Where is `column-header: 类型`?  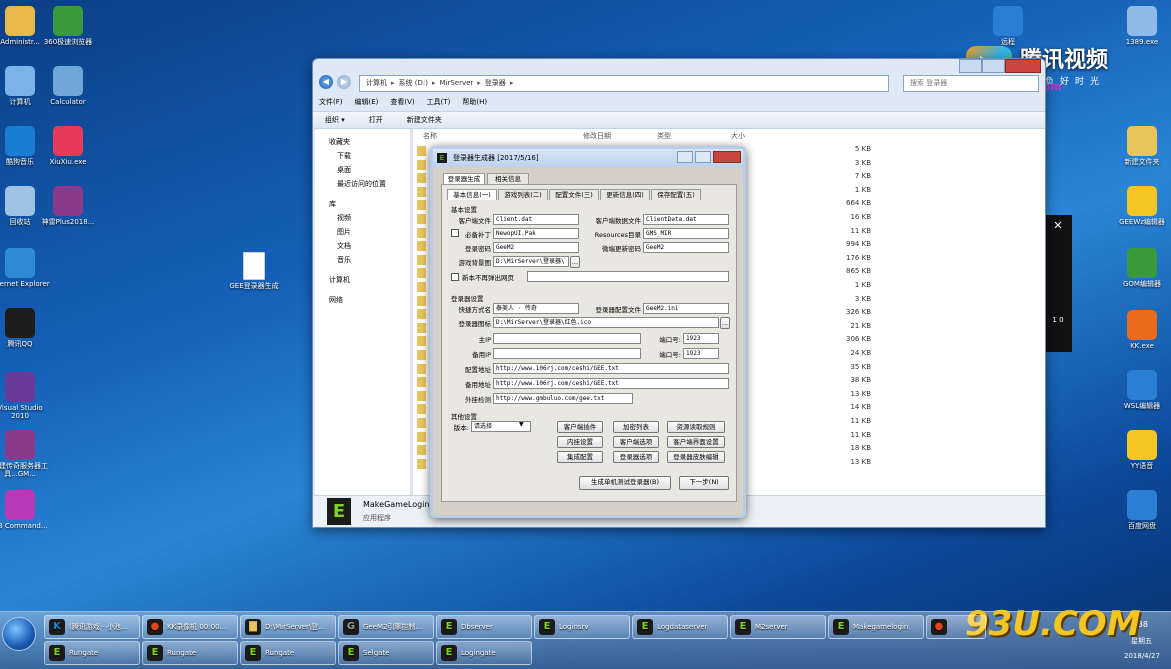
column-header: 类型 is located at coordinates (664, 136).